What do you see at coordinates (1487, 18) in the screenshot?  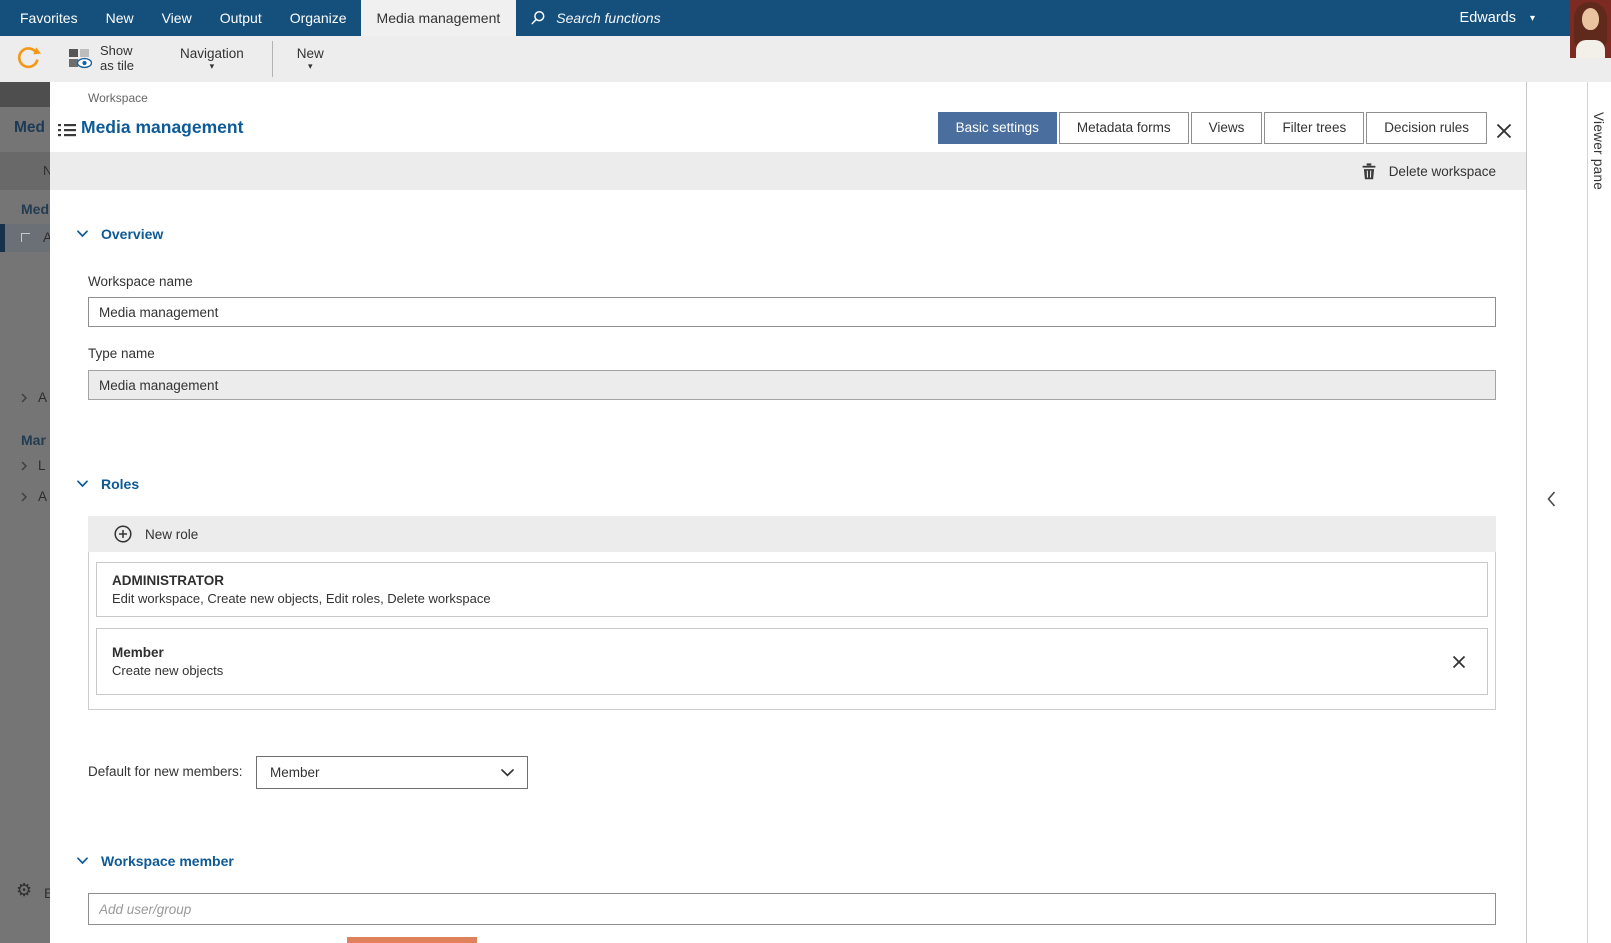 I see `user-name: Edwards` at bounding box center [1487, 18].